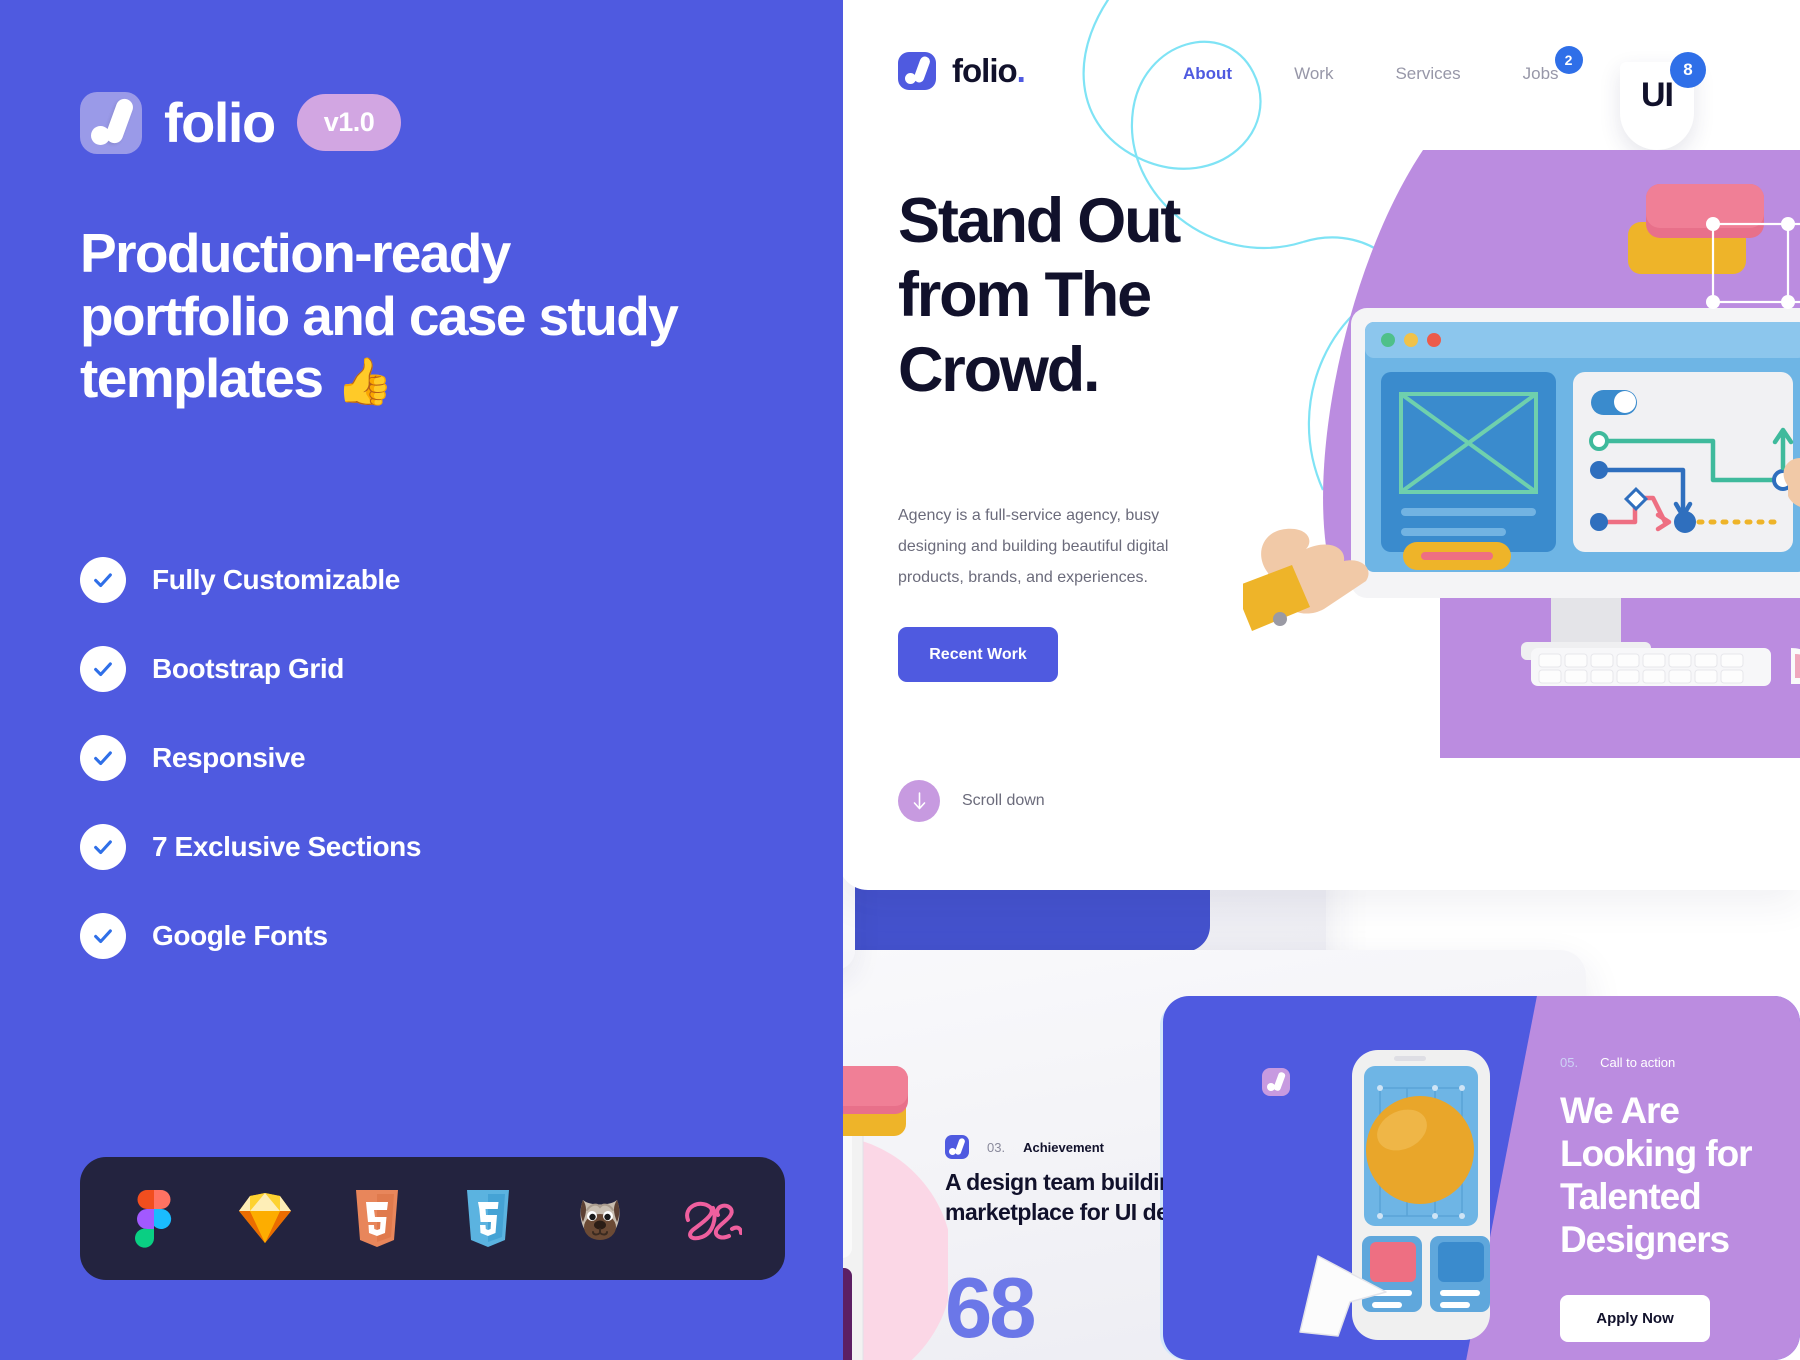 Image resolution: width=1800 pixels, height=1360 pixels. I want to click on title-line: Stand Out, so click(1039, 221).